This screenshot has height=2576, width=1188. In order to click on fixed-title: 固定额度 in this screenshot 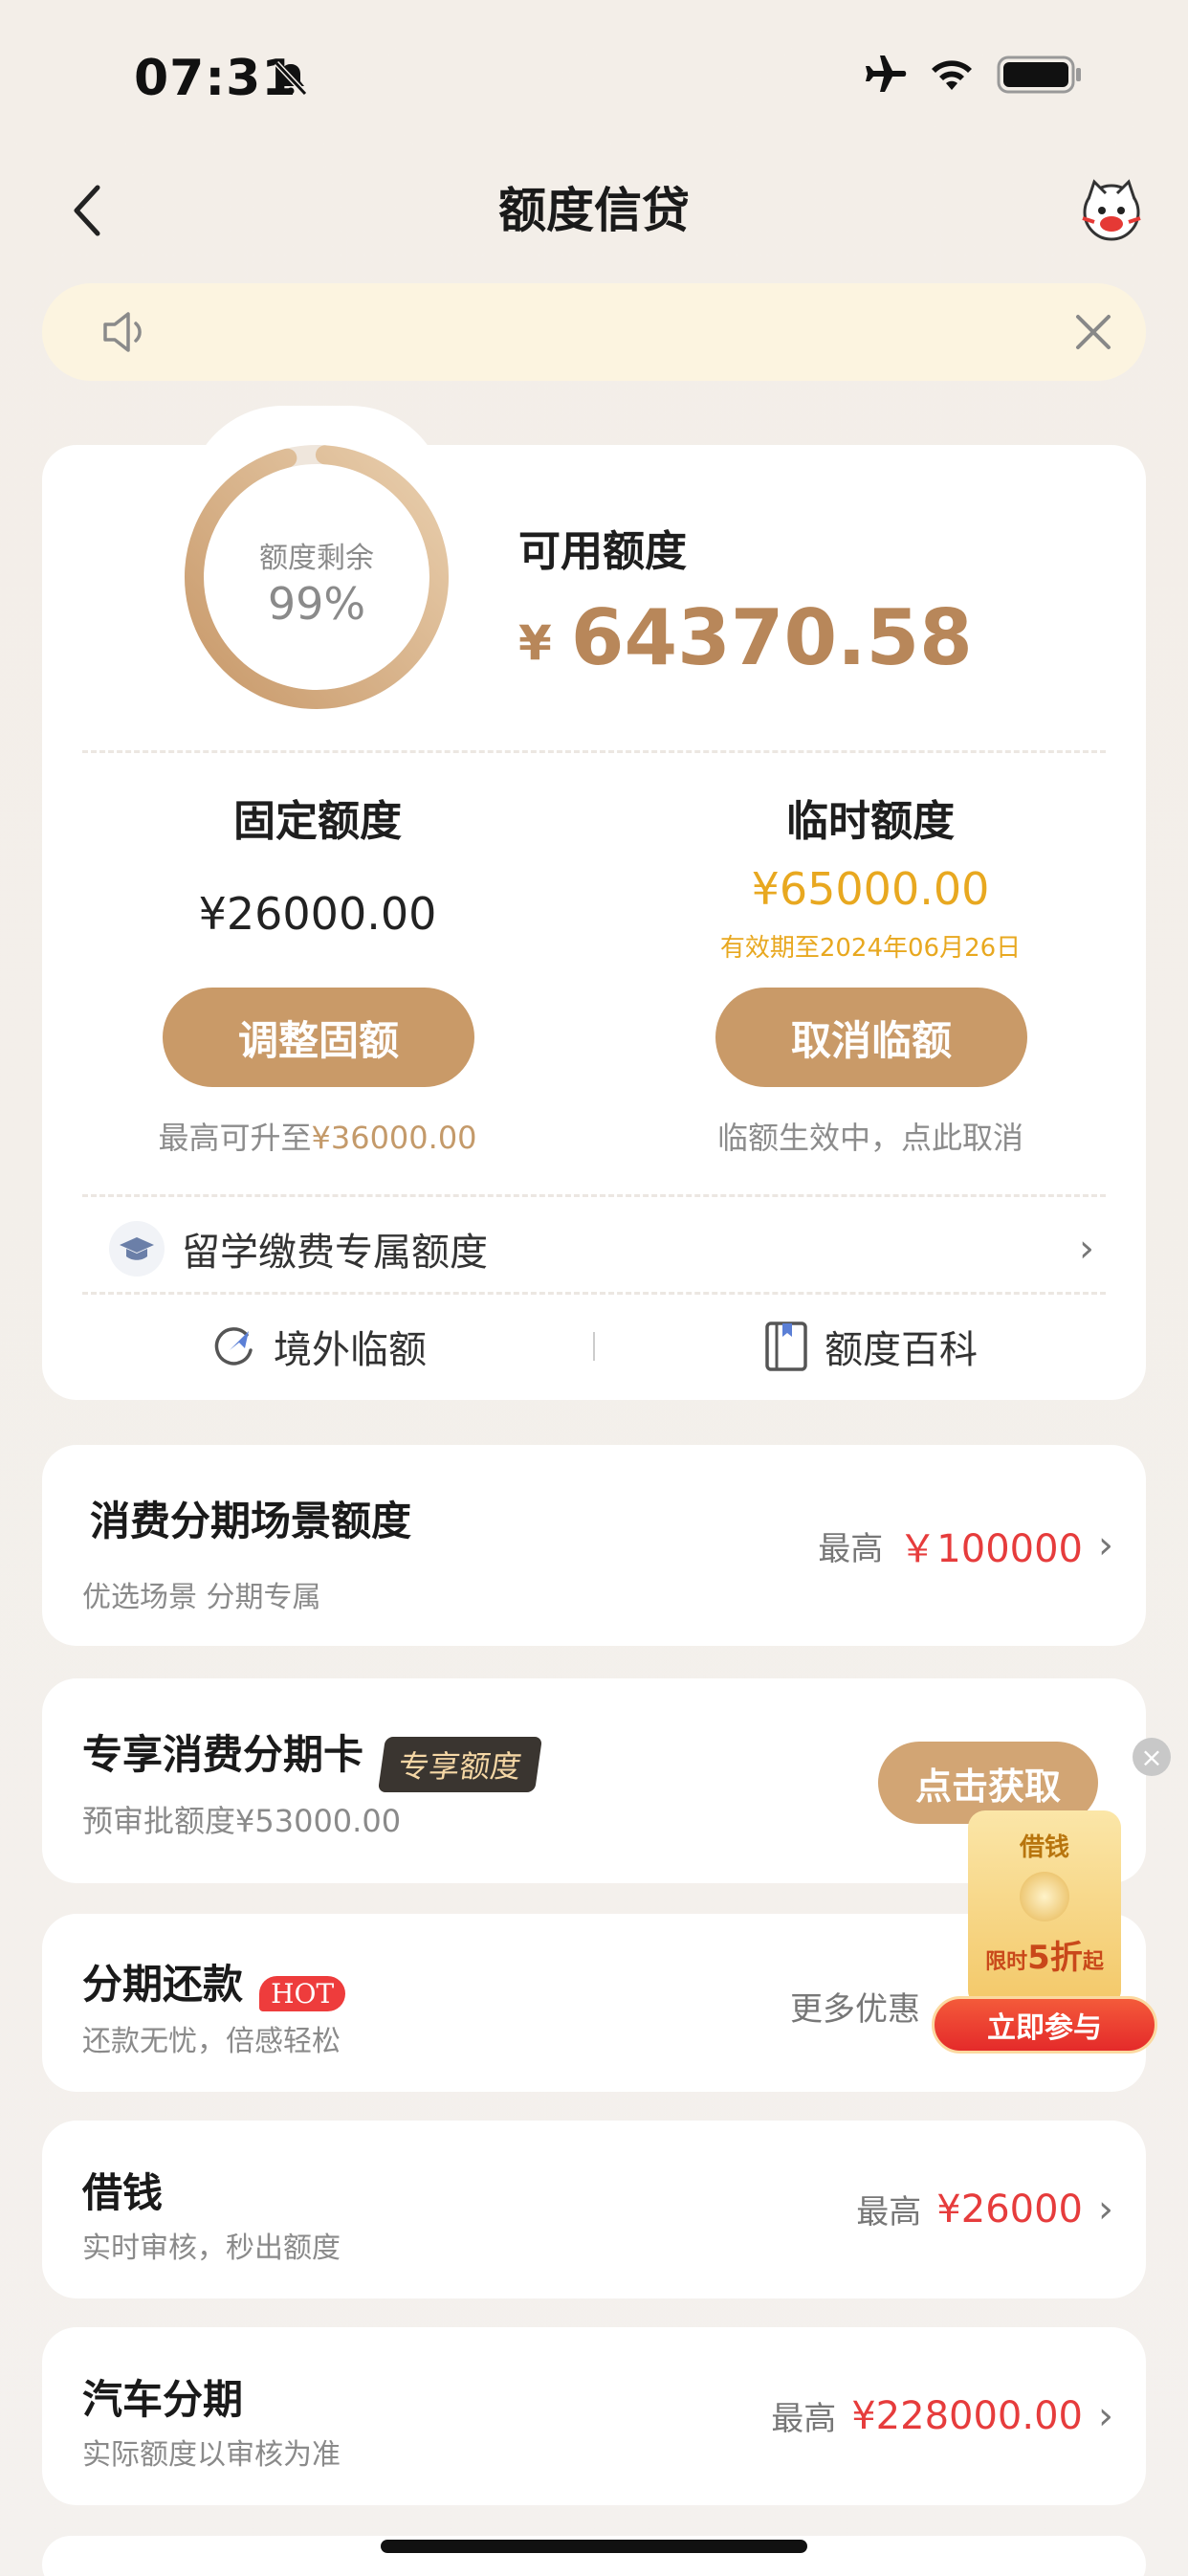, I will do `click(317, 821)`.